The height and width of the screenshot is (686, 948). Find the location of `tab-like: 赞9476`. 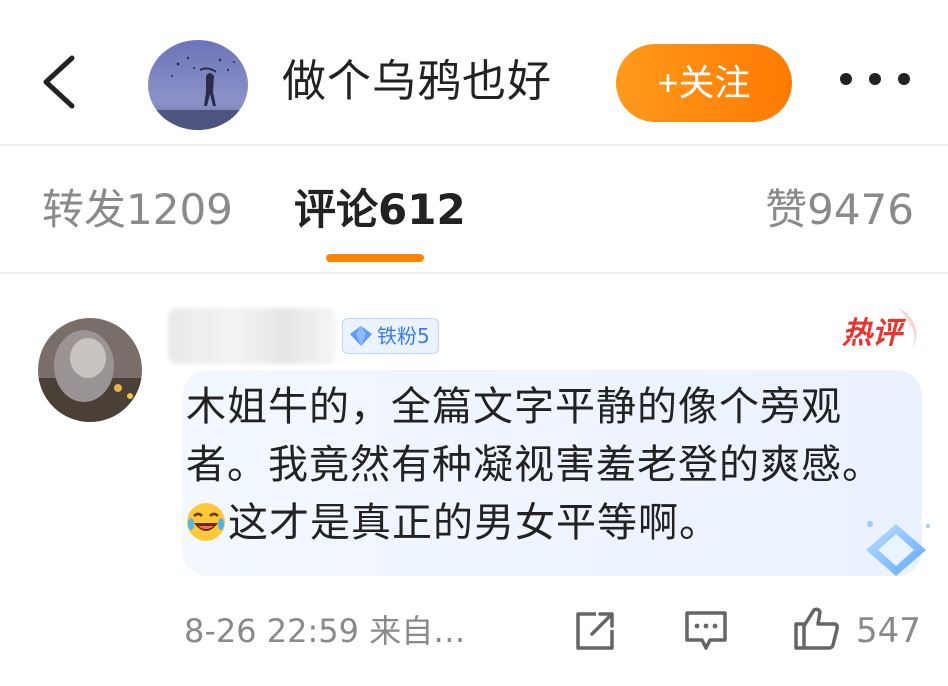

tab-like: 赞9476 is located at coordinates (839, 210).